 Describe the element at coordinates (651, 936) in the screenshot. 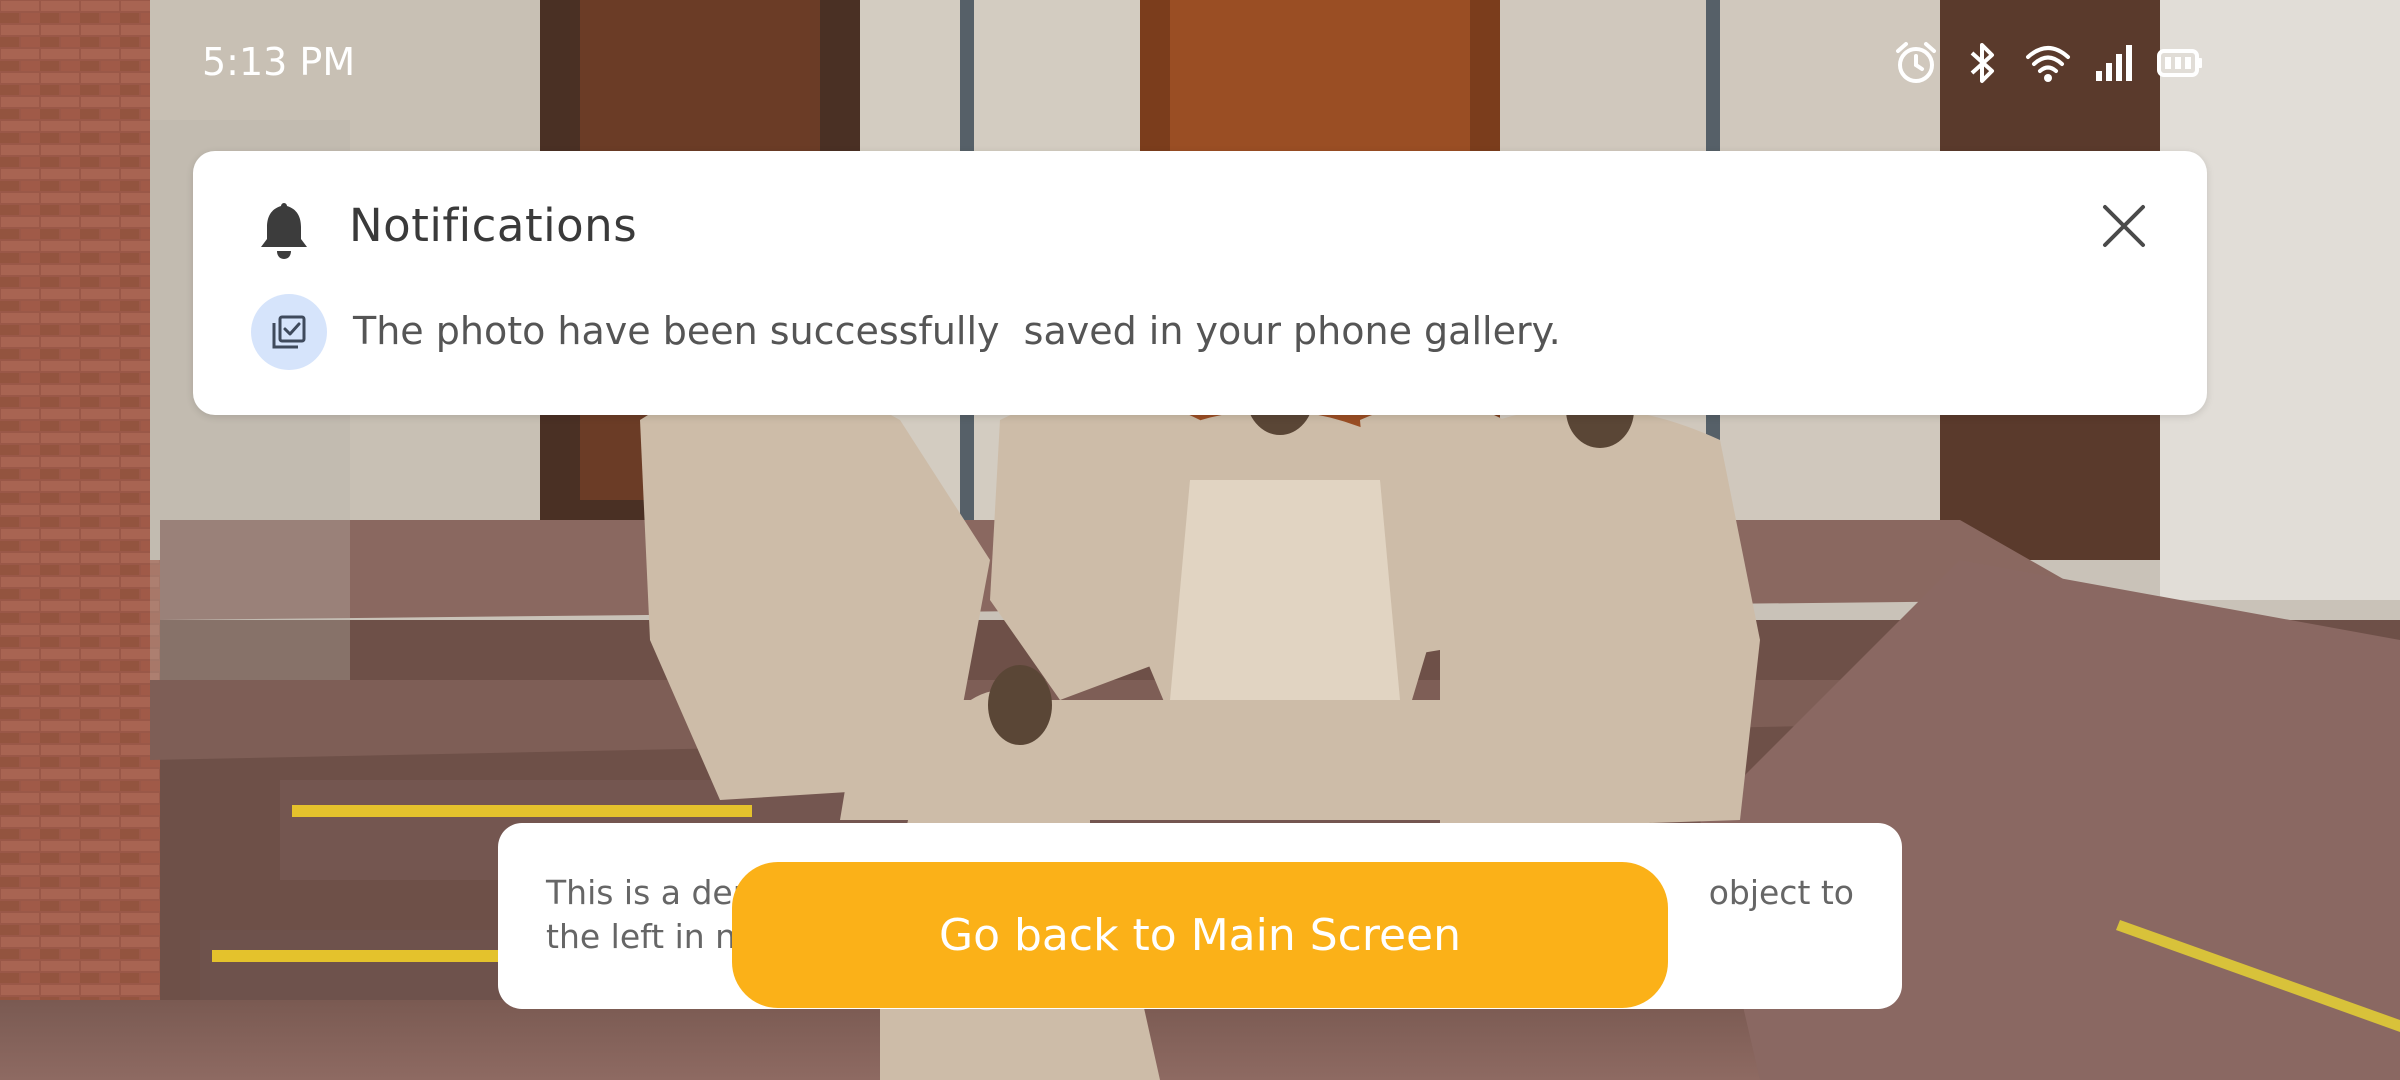

I see `info-text-left-2: the left in no` at that location.